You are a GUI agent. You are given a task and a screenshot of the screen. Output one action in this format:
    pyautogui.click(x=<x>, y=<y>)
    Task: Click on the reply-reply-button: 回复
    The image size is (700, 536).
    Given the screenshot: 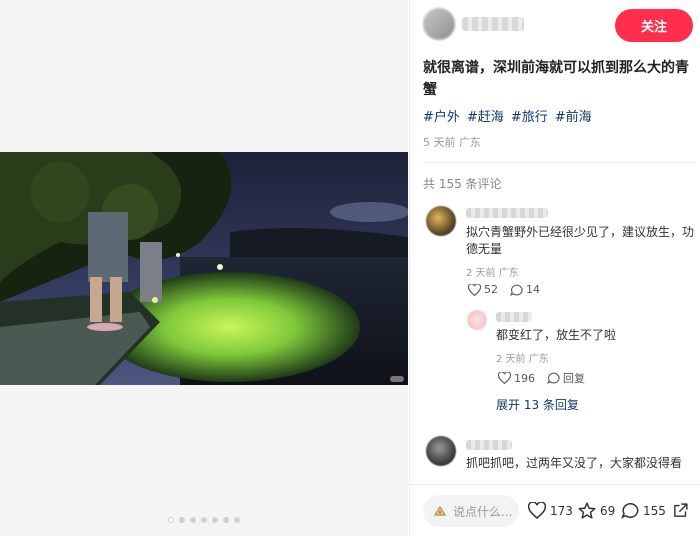 What is the action you would take?
    pyautogui.click(x=566, y=378)
    